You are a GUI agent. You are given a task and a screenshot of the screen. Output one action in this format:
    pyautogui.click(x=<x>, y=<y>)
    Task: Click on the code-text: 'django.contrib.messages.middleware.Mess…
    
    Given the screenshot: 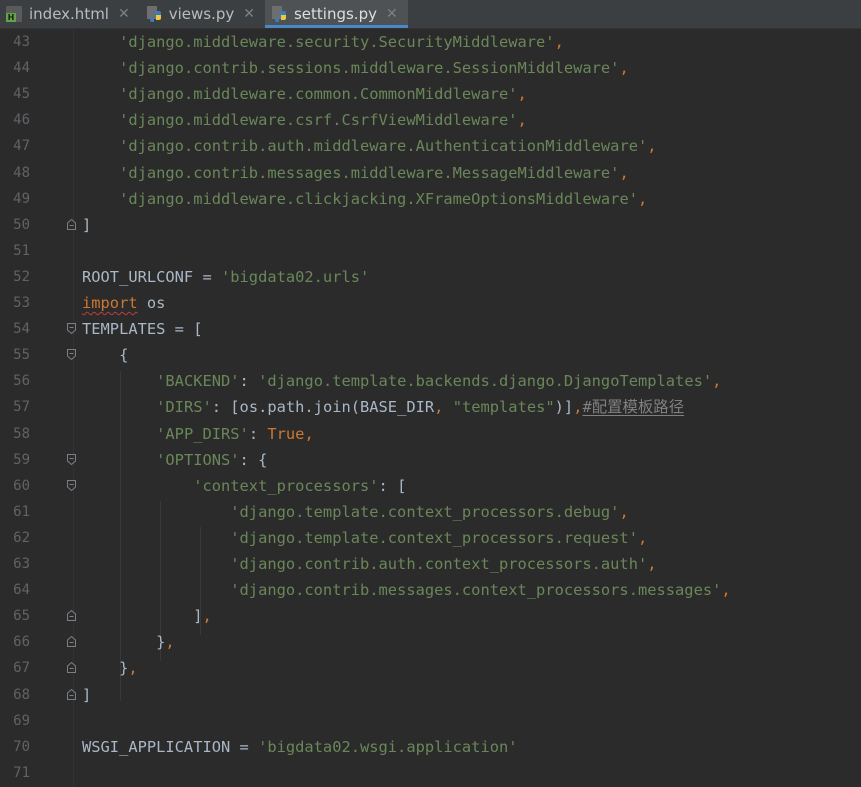 What is the action you would take?
    pyautogui.click(x=355, y=173)
    